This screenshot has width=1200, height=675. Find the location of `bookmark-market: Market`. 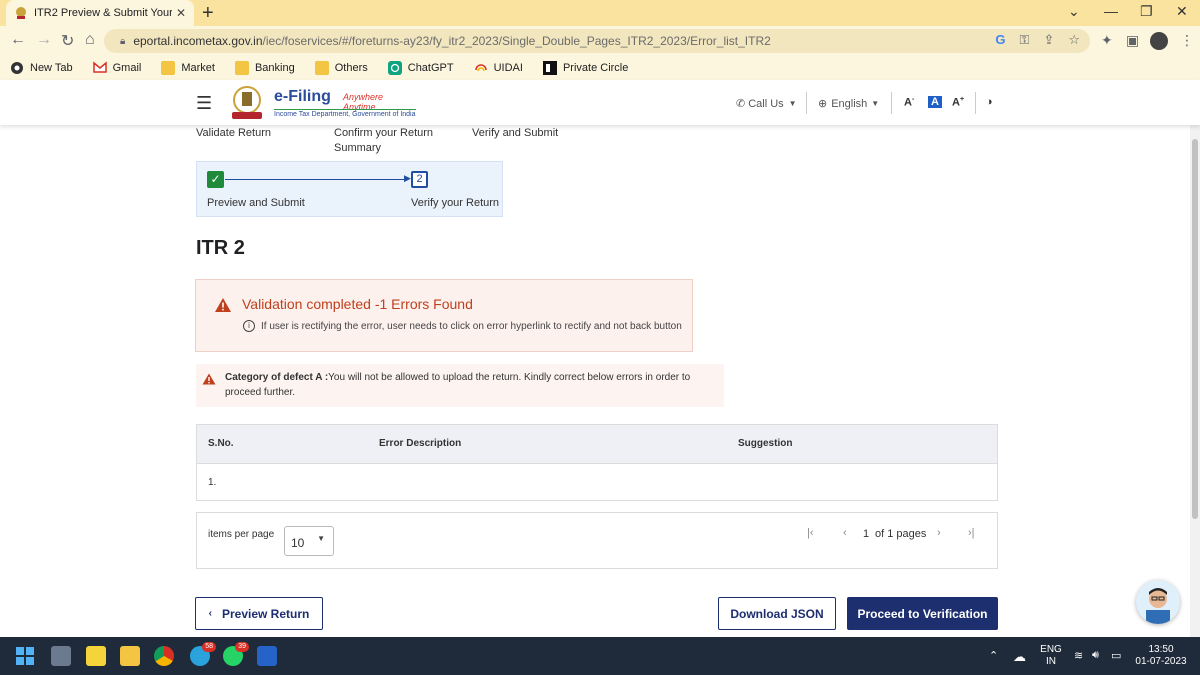

bookmark-market: Market is located at coordinates (188, 68).